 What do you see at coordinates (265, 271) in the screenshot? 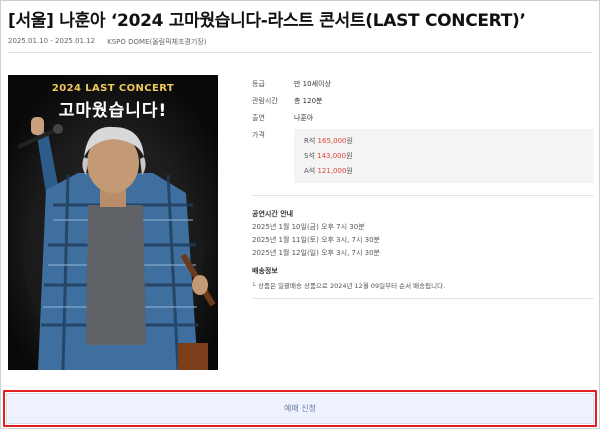
I see `delivery-title: 배송정보` at bounding box center [265, 271].